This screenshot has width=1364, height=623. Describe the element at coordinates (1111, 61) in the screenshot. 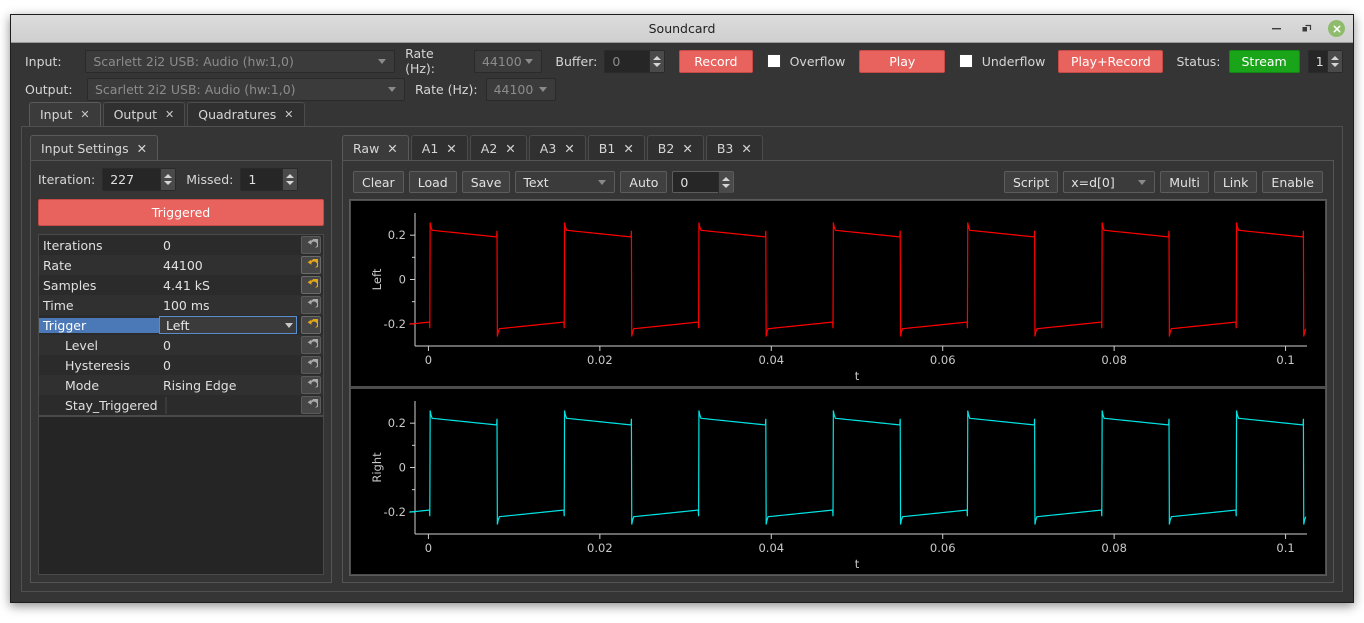

I see `play-record-button: Play+Record` at that location.